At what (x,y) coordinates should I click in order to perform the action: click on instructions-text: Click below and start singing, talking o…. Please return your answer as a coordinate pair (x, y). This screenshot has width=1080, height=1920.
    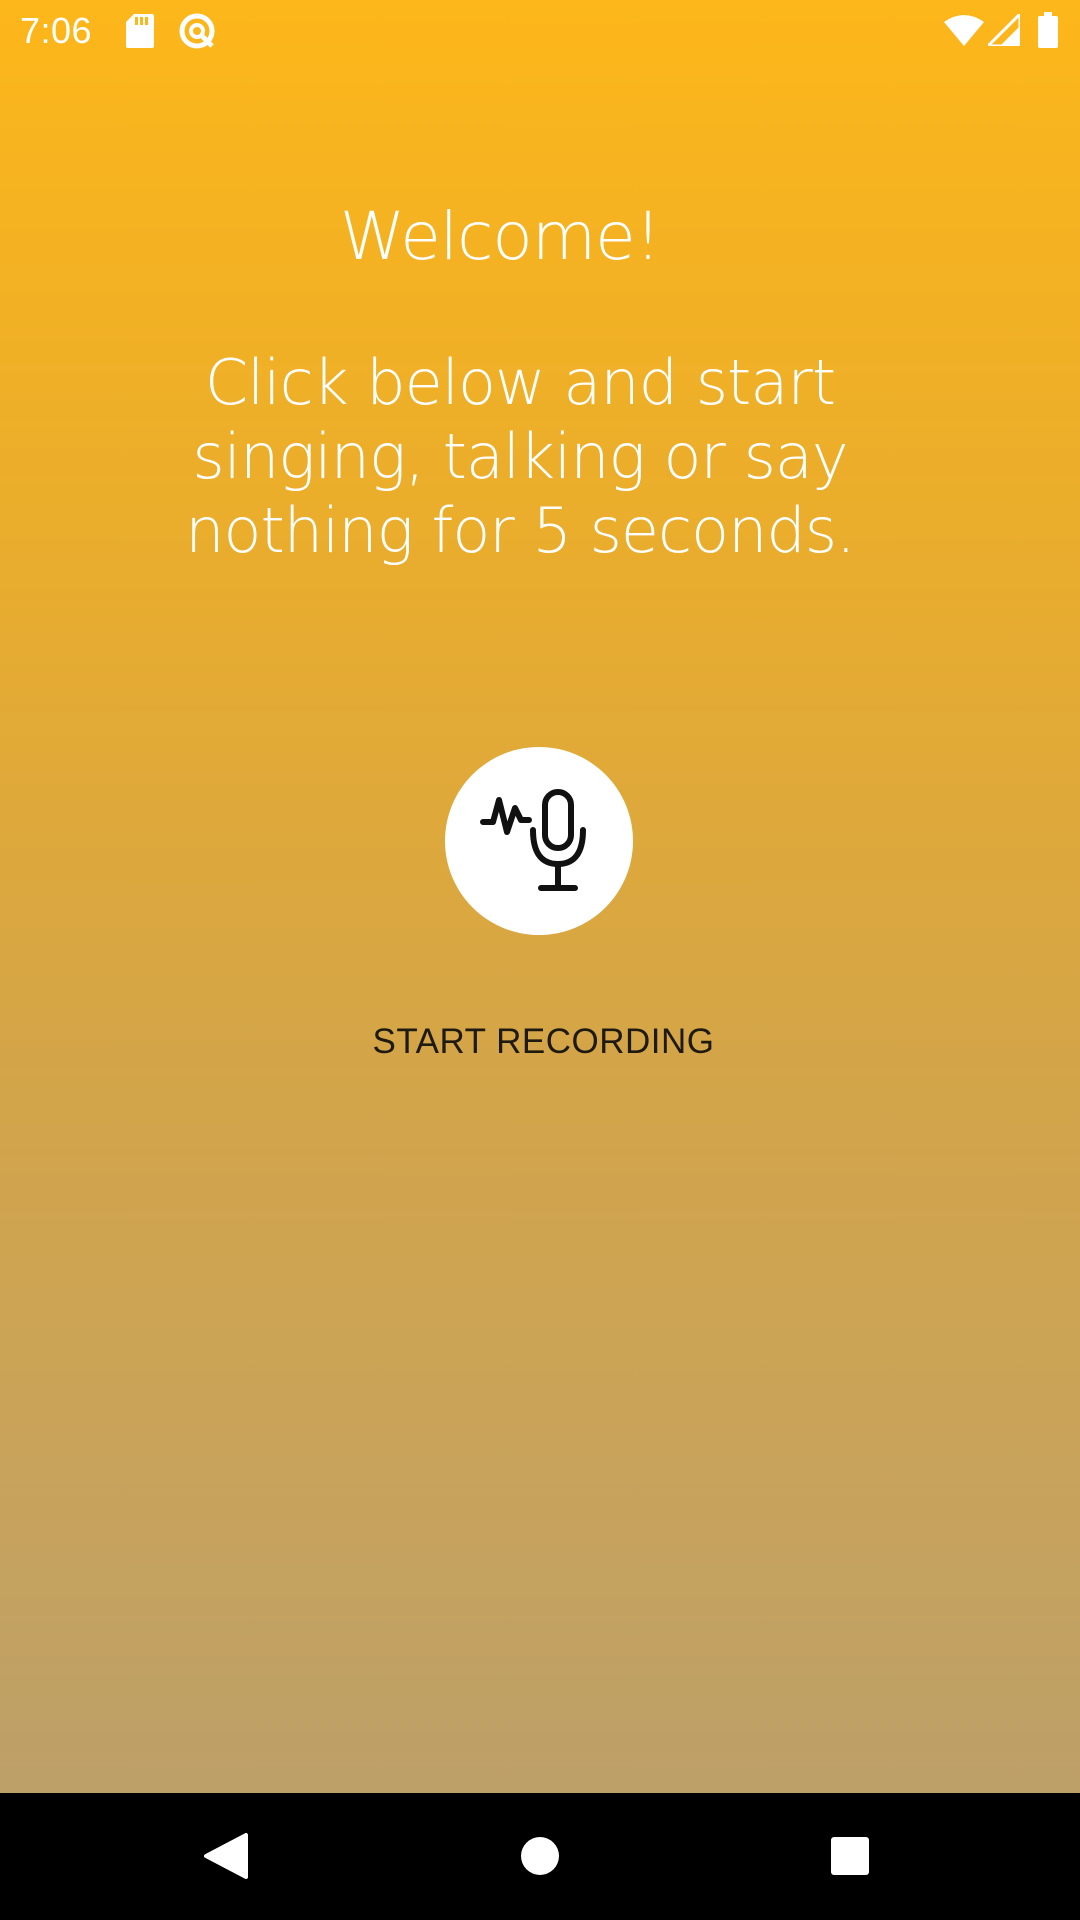
    Looking at the image, I should click on (520, 456).